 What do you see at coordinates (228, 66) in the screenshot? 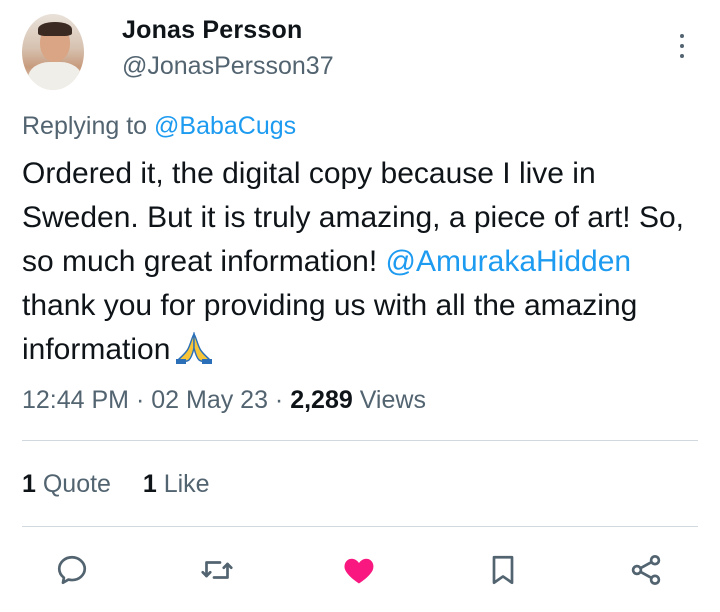
I see `user-handle: @JonasPersson37` at bounding box center [228, 66].